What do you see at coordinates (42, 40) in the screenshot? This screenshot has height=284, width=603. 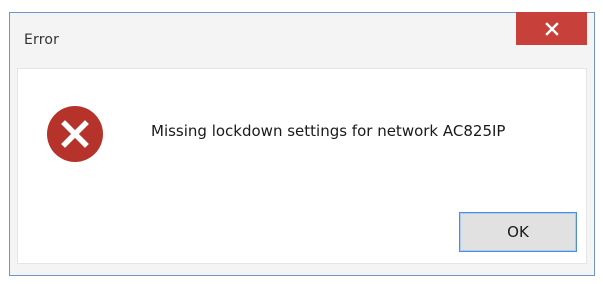 I see `window-title: Error` at bounding box center [42, 40].